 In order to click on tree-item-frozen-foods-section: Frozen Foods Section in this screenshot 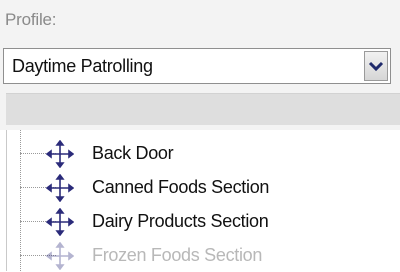, I will do `click(195, 255)`.